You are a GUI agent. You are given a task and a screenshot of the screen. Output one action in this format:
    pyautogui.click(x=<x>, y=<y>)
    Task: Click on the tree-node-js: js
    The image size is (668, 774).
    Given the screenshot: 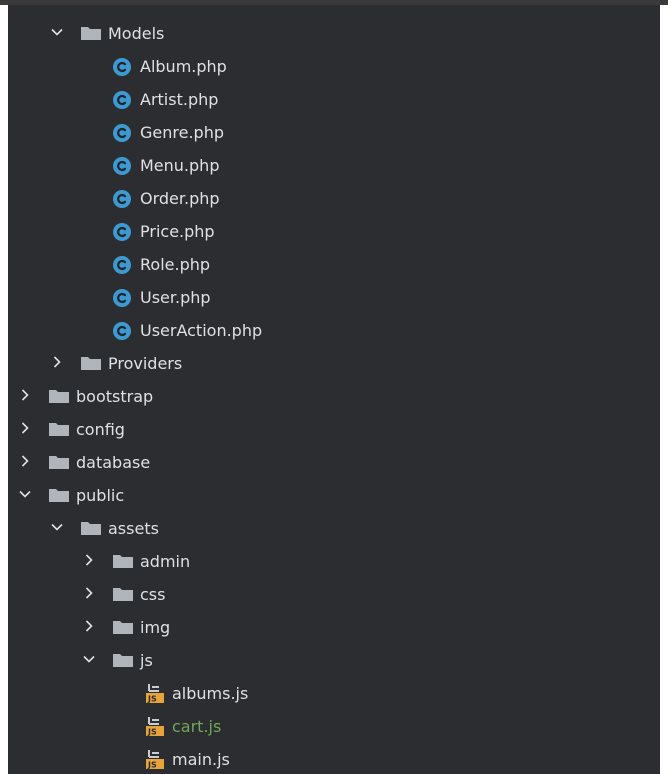 What is the action you would take?
    pyautogui.click(x=334, y=660)
    